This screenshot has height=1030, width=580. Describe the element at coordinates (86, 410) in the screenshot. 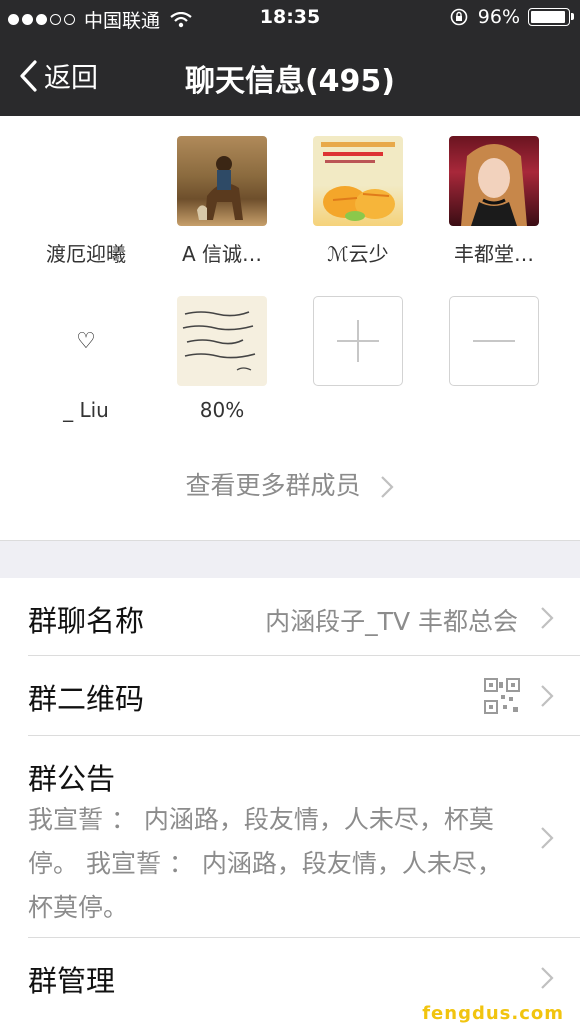

I see `member-name: _ Liu` at that location.